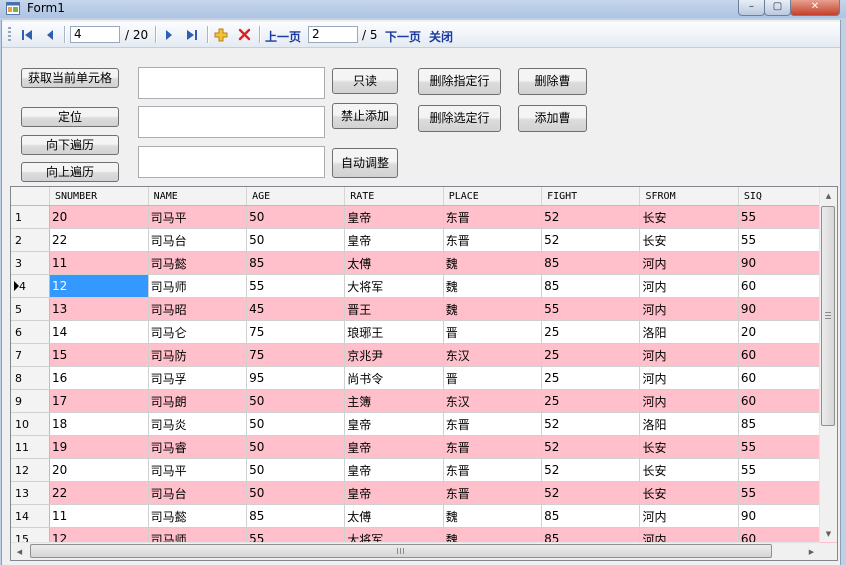  I want to click on table-row: 2 22 司马台 50 皇帝 东晋 52 长安 55, so click(424, 240).